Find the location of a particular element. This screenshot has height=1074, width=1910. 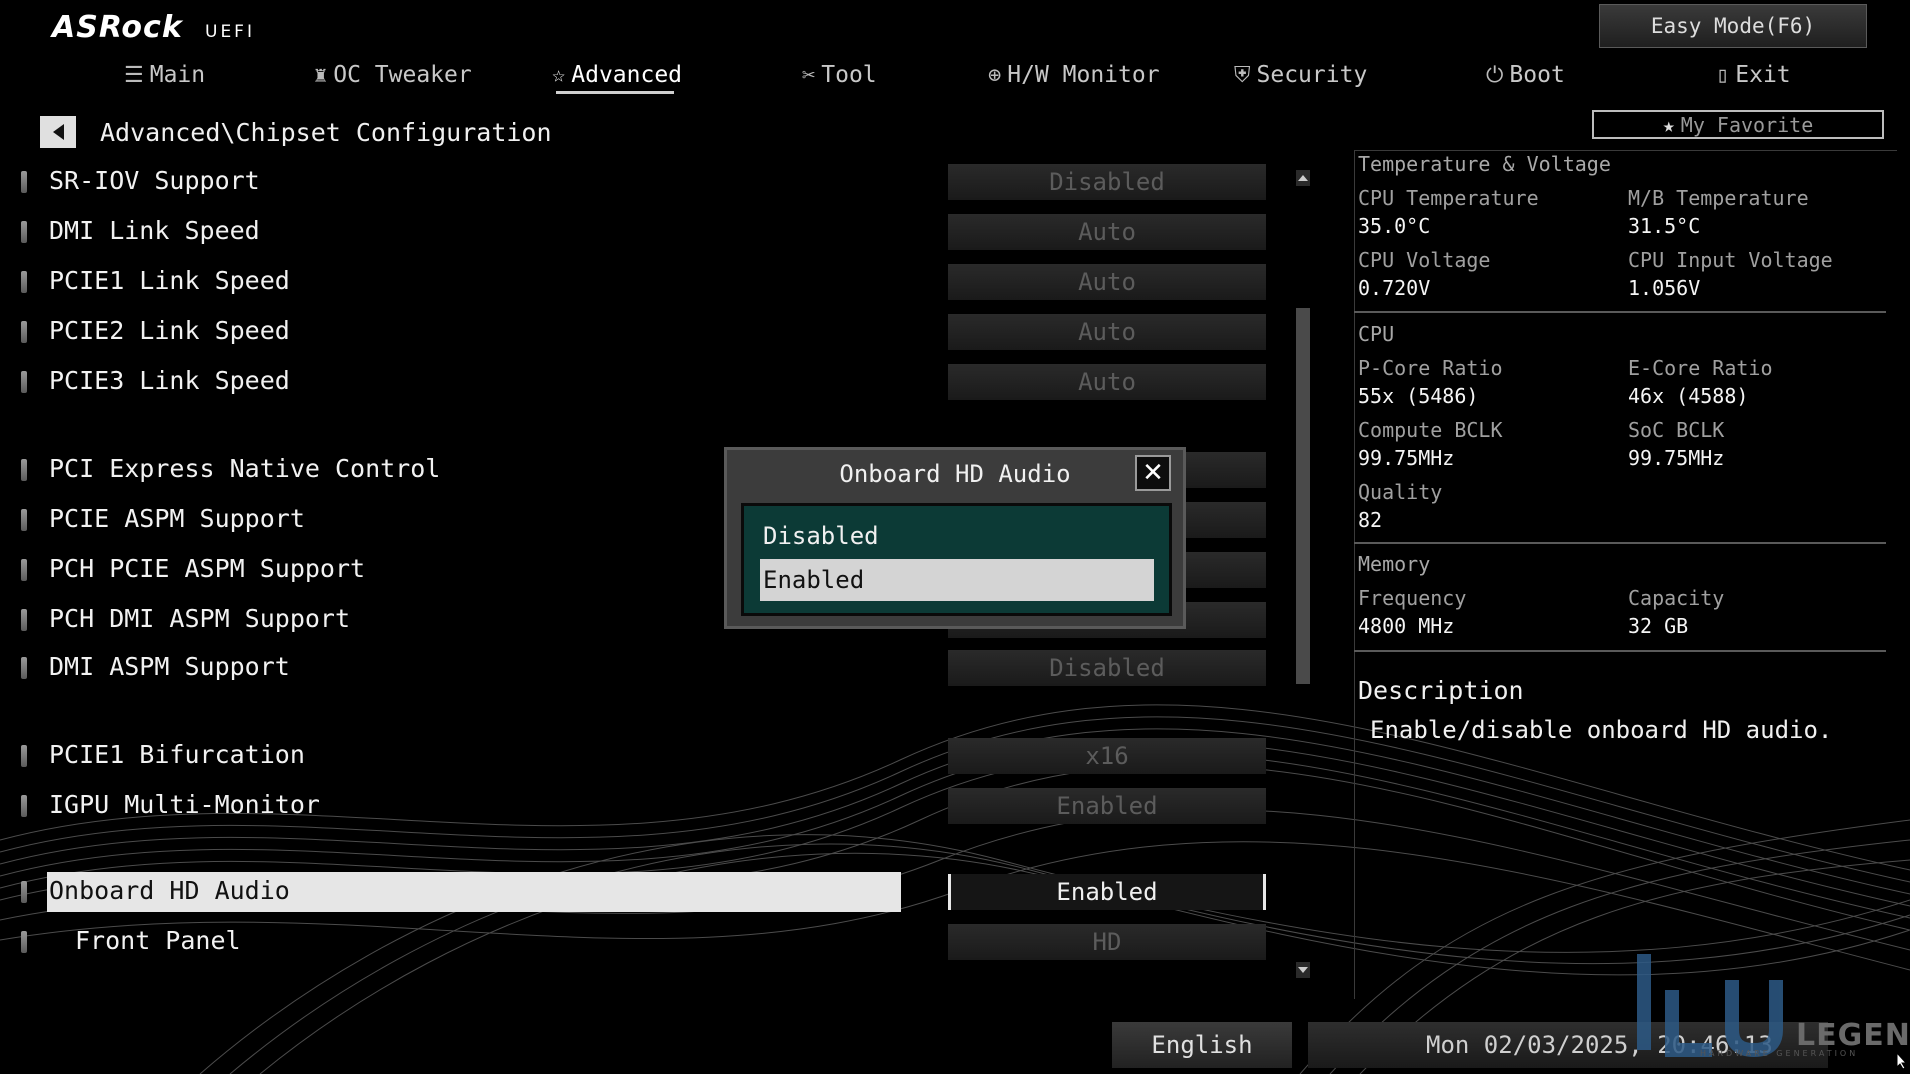

close-icon: ✕ is located at coordinates (1153, 473).